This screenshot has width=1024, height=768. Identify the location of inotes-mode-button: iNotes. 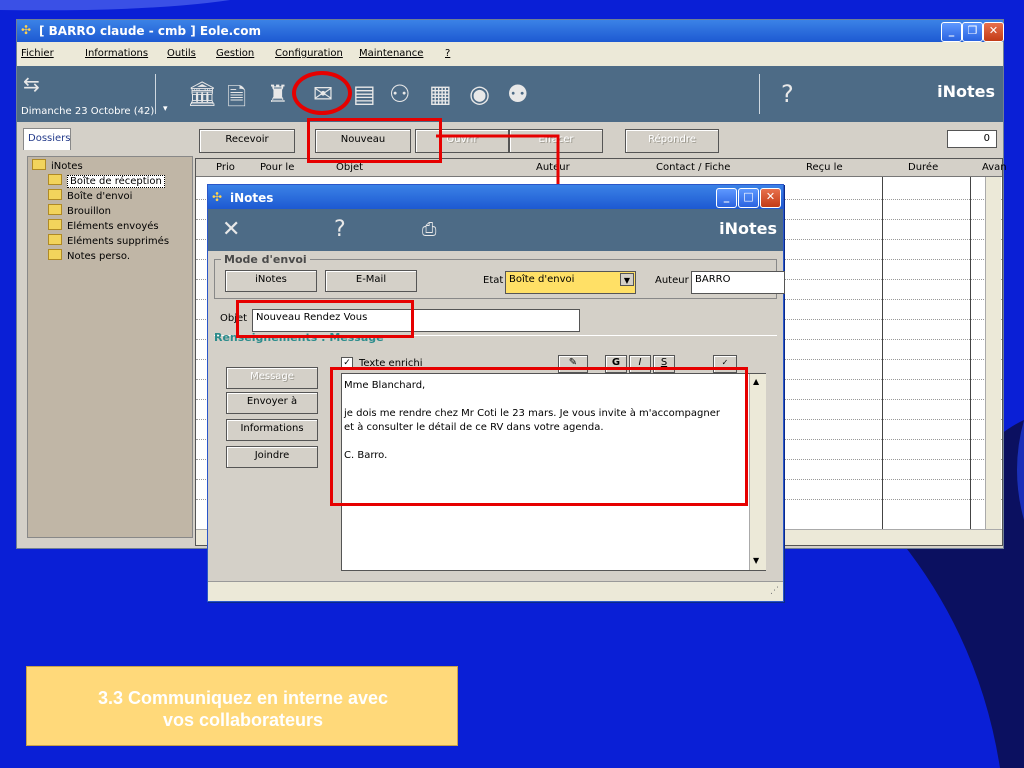
(271, 281).